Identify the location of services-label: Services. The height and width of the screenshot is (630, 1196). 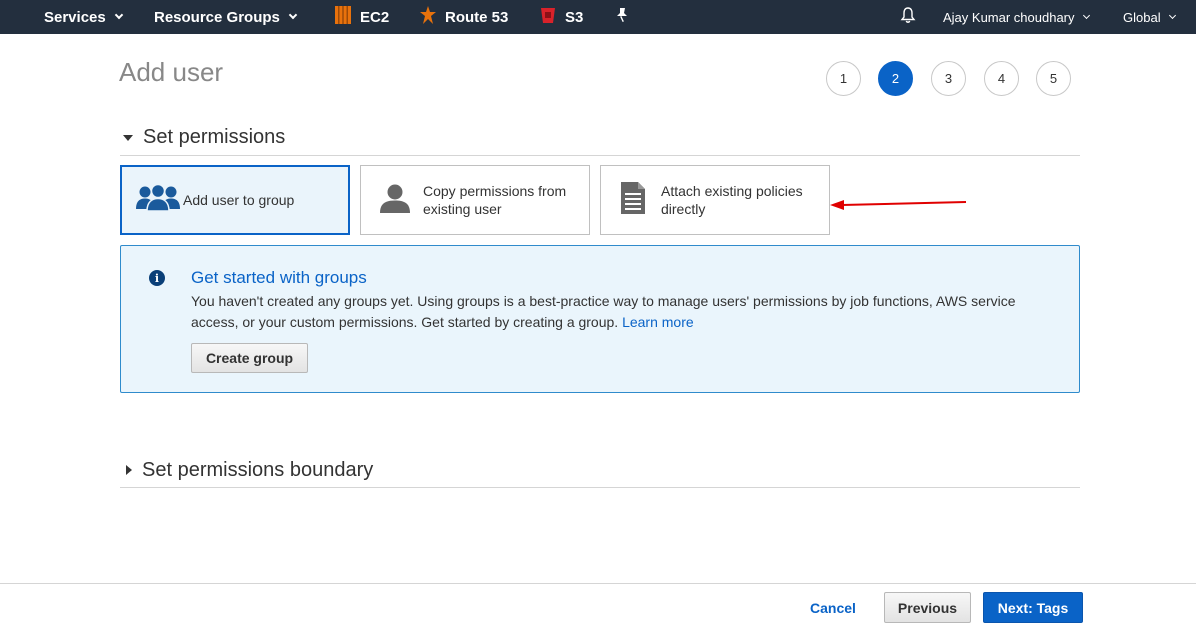
(75, 17).